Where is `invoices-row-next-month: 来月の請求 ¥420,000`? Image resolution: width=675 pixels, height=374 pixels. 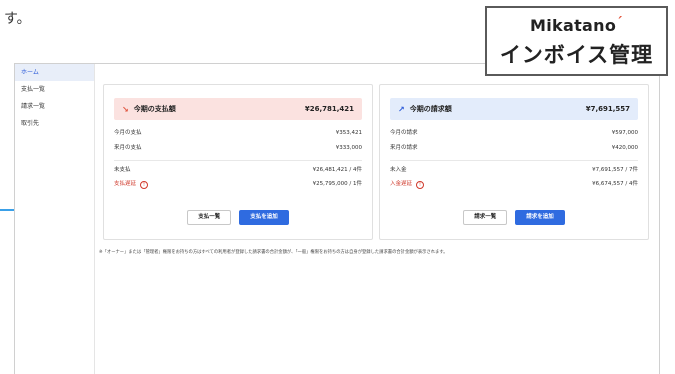 invoices-row-next-month: 来月の請求 ¥420,000 is located at coordinates (514, 148).